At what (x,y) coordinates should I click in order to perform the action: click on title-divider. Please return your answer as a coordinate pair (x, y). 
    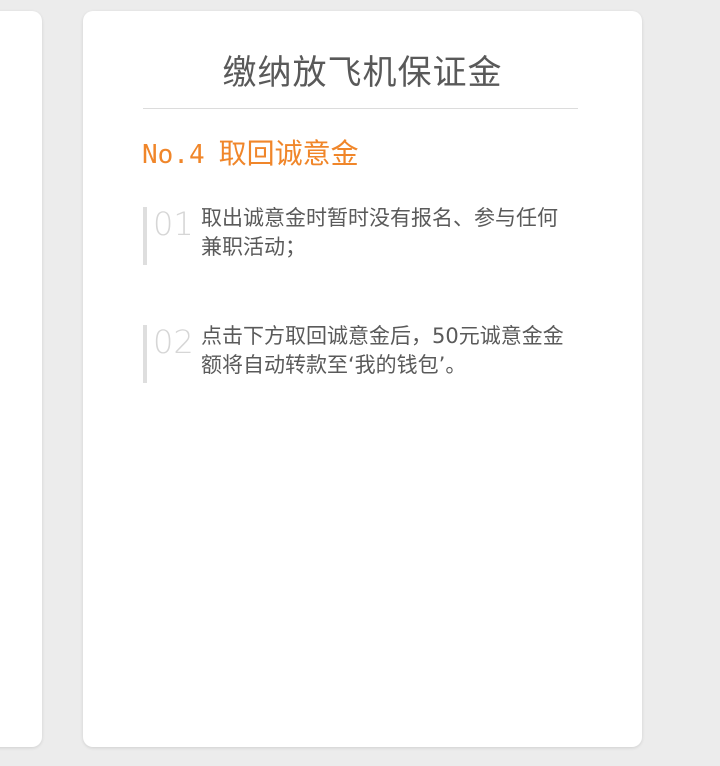
    Looking at the image, I should click on (360, 108).